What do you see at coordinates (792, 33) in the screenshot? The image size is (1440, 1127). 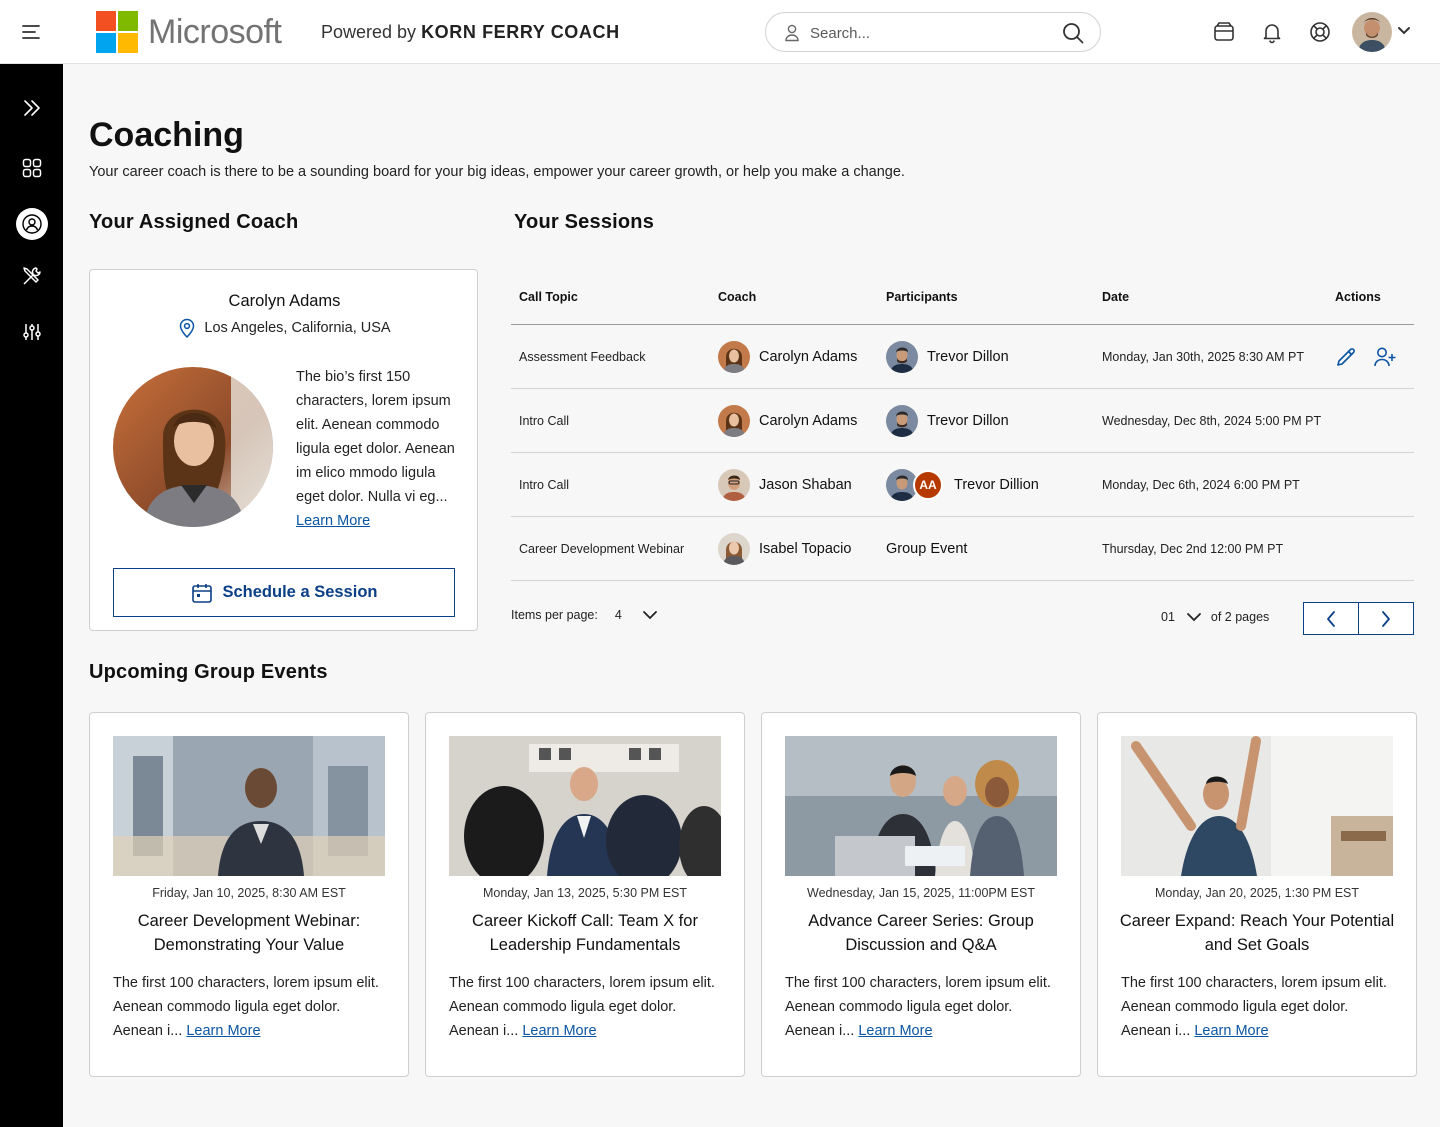 I see `user-icon` at bounding box center [792, 33].